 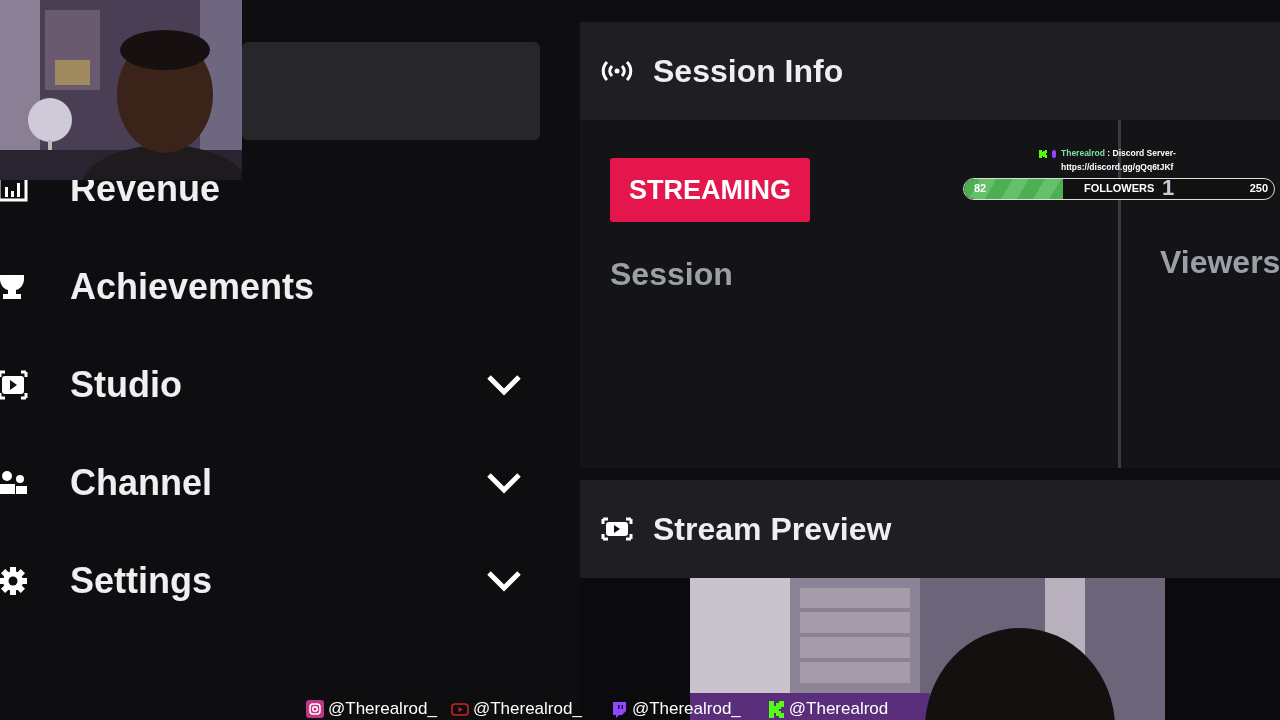 I want to click on sidebar-item: Achievements, so click(x=270, y=287).